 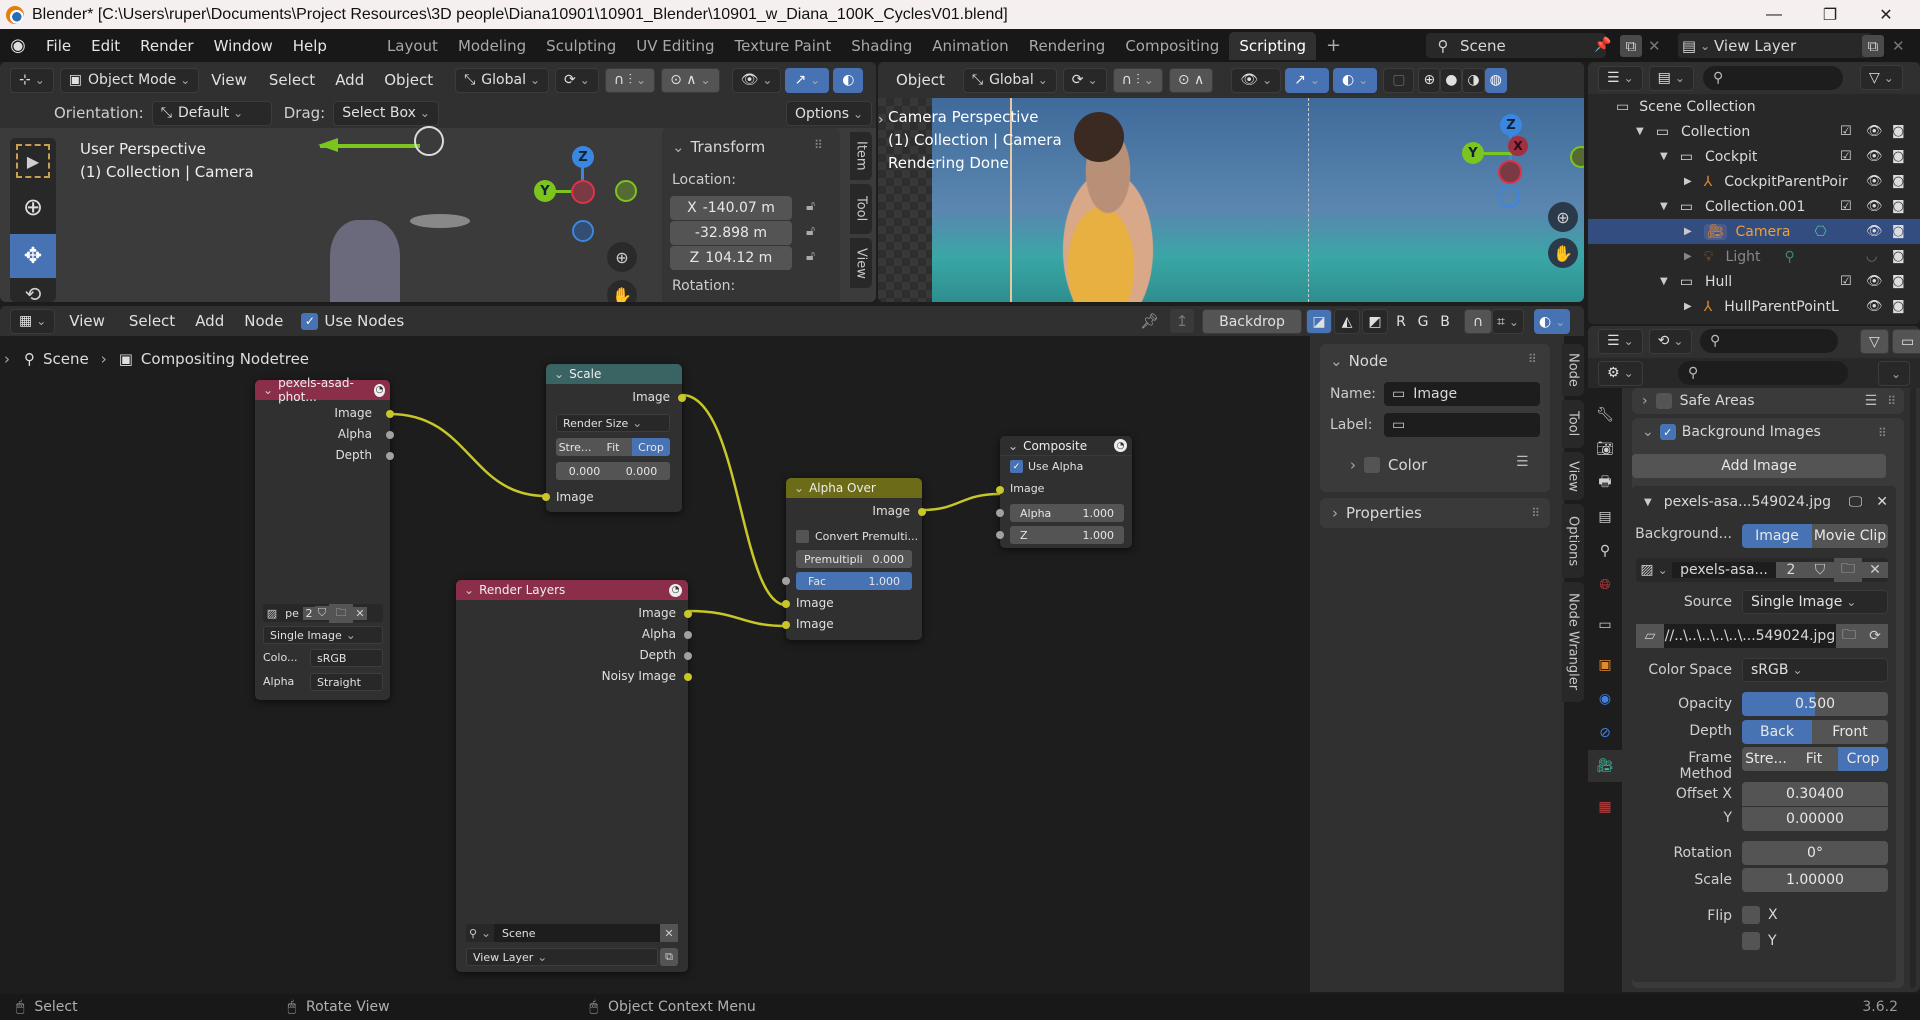 What do you see at coordinates (1522, 462) in the screenshot?
I see `color-presets-icon: ☰` at bounding box center [1522, 462].